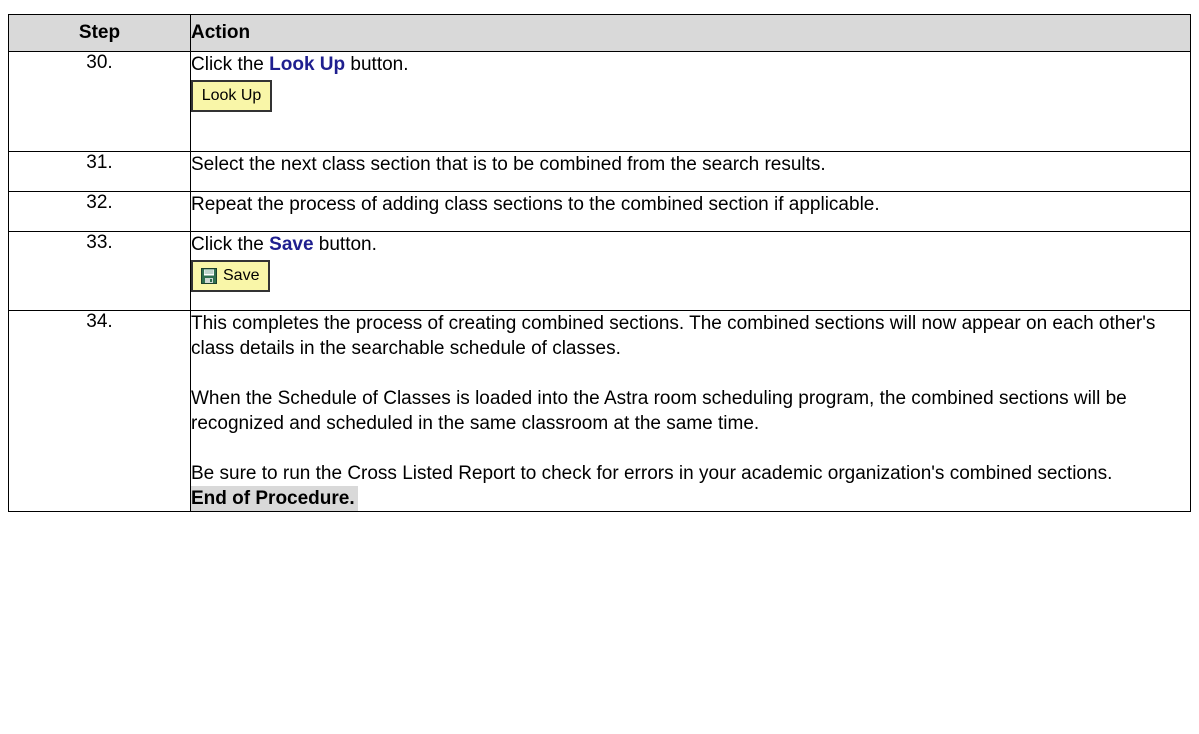 The image size is (1199, 734). I want to click on table-row: 30. Click the Look Up button. Look Up, so click(599, 101).